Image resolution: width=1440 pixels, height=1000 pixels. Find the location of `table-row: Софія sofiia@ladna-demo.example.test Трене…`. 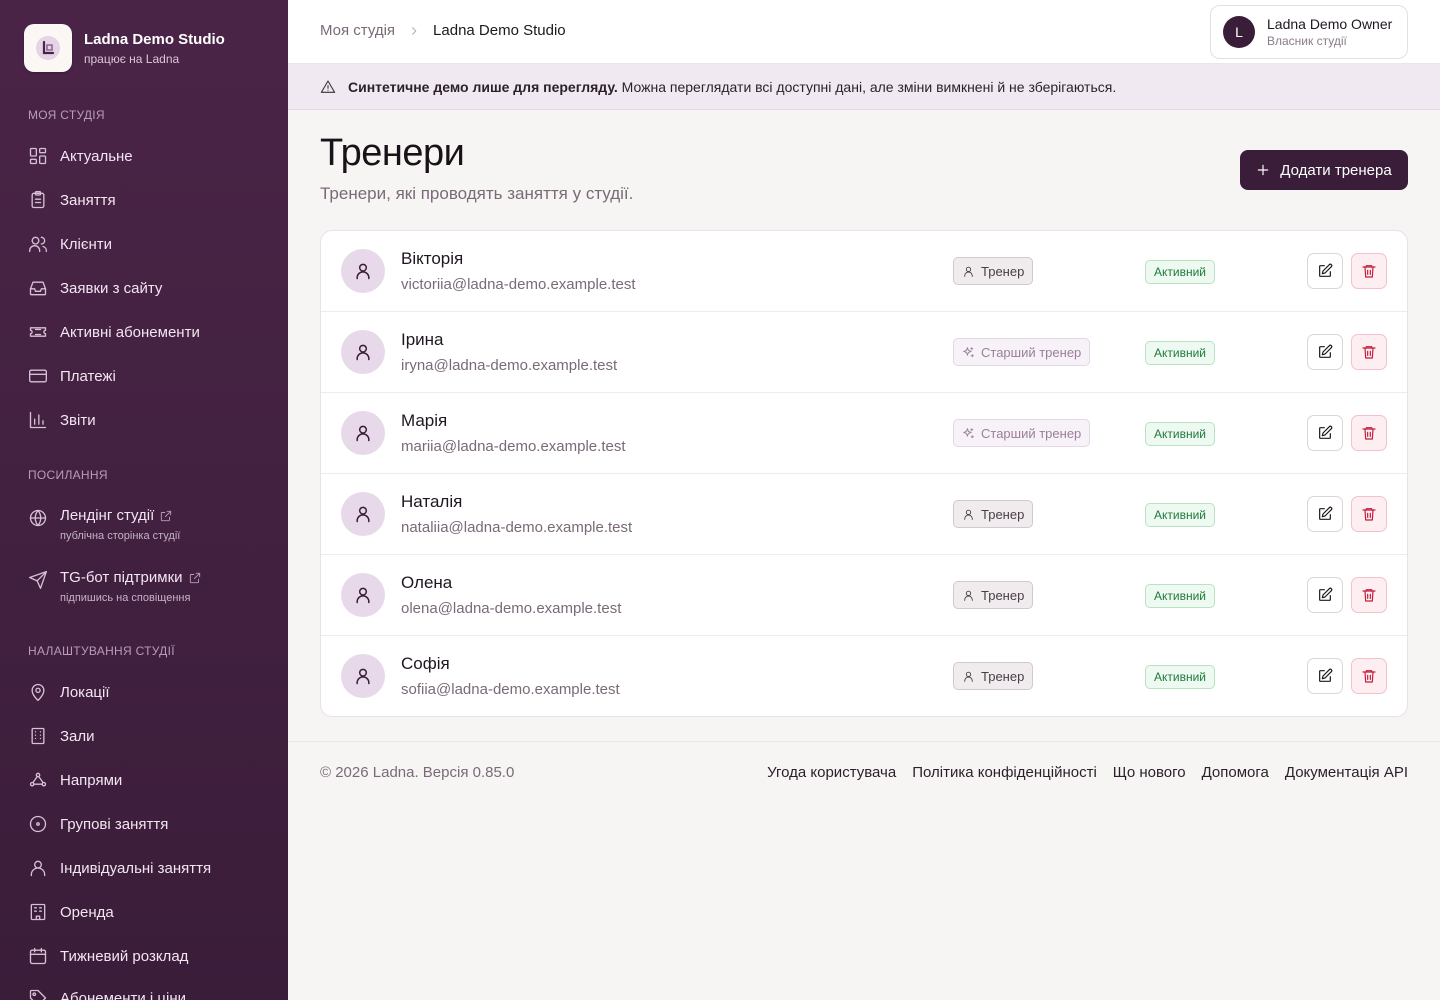

table-row: Софія sofiia@ladna-demo.example.test Трене… is located at coordinates (864, 676).